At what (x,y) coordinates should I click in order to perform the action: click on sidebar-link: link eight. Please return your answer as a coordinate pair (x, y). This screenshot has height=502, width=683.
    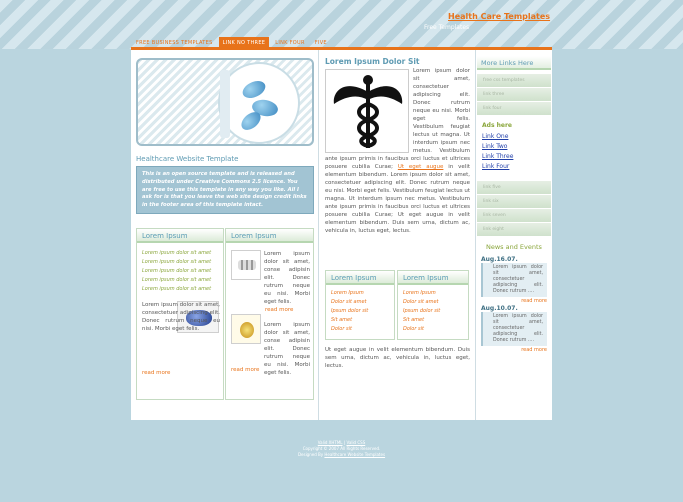
    Looking at the image, I should click on (514, 230).